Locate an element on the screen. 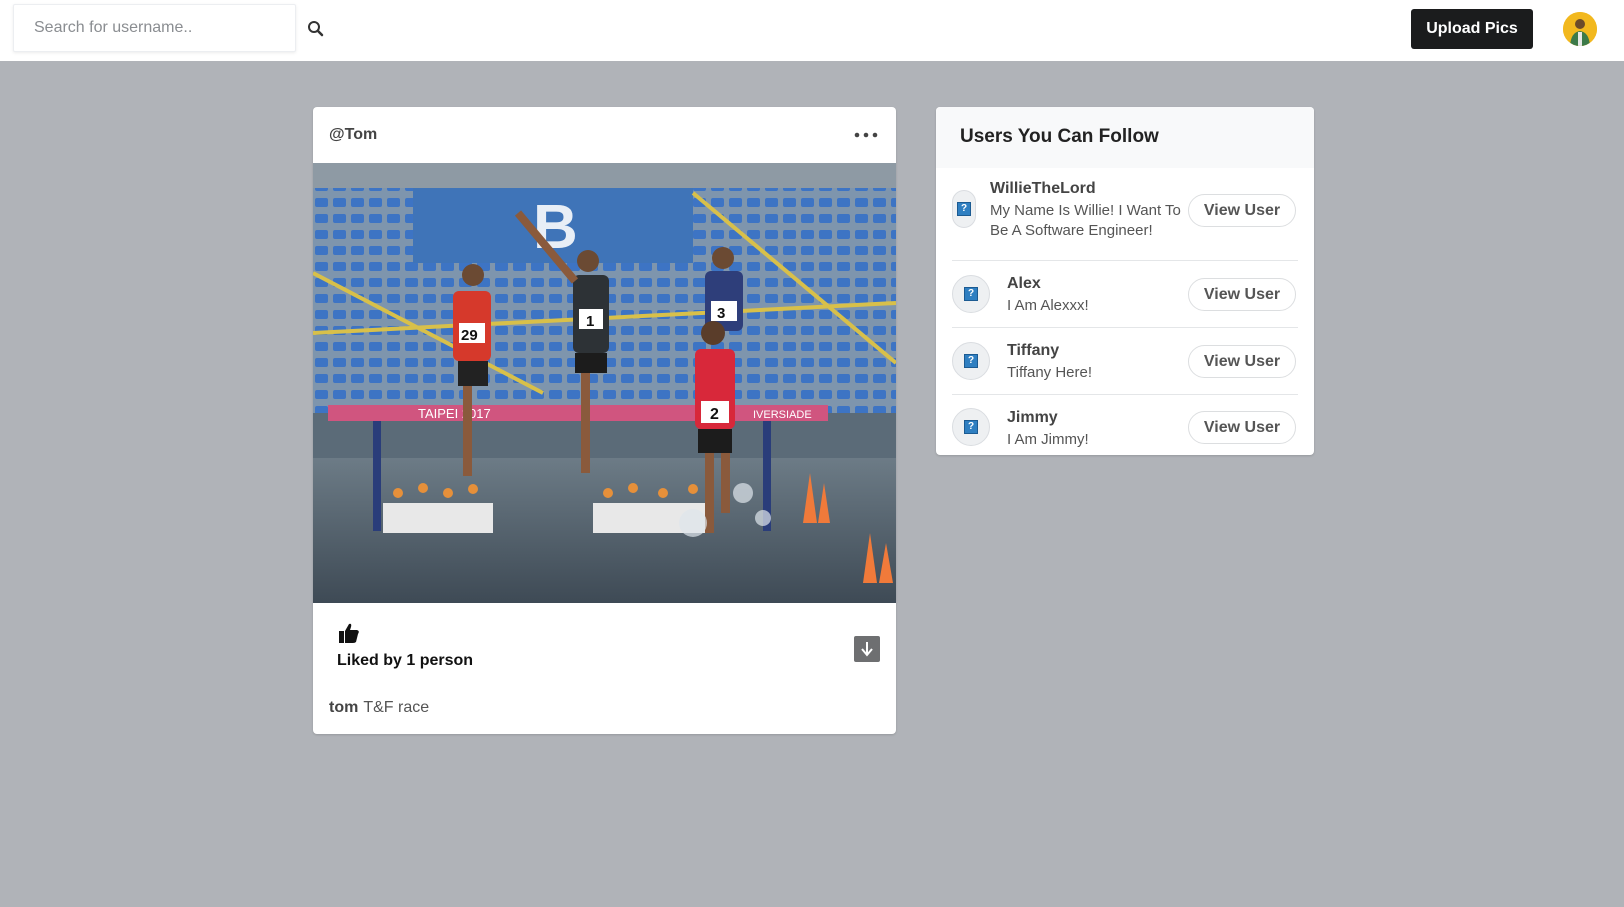 This screenshot has height=907, width=1624. profile-avatar-image is located at coordinates (1580, 29).